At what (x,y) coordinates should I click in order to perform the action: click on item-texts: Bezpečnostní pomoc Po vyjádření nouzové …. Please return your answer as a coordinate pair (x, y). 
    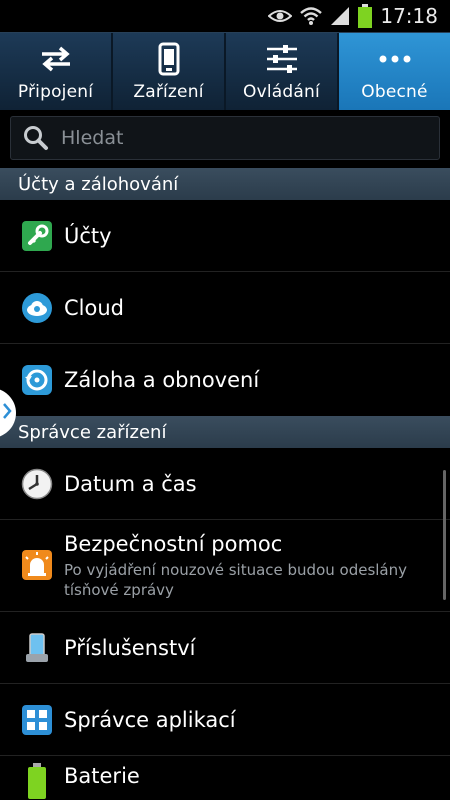
    Looking at the image, I should click on (257, 566).